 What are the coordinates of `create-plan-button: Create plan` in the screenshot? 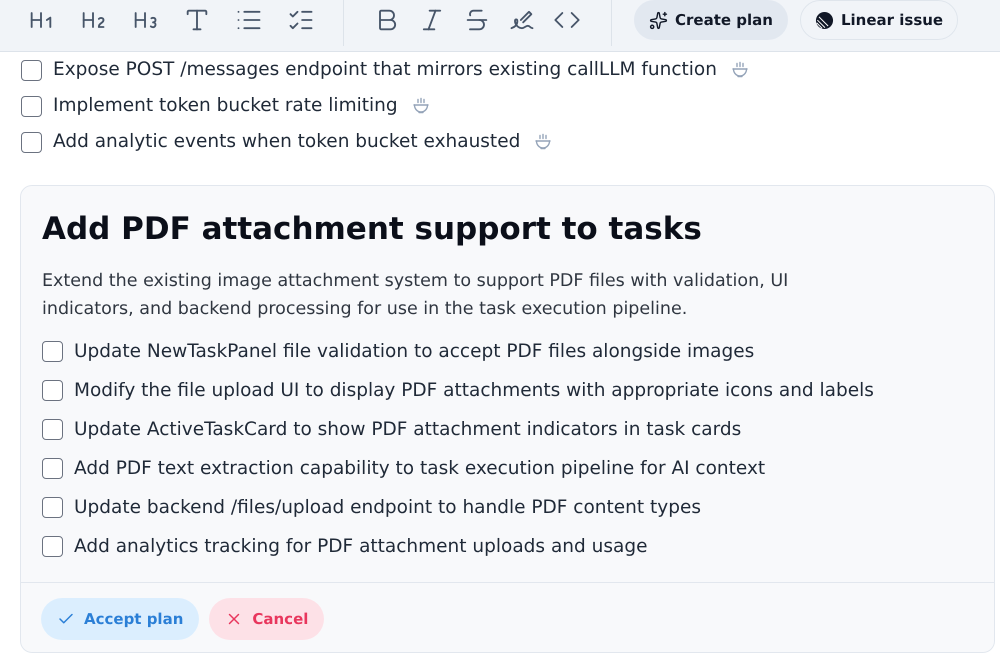 It's located at (711, 20).